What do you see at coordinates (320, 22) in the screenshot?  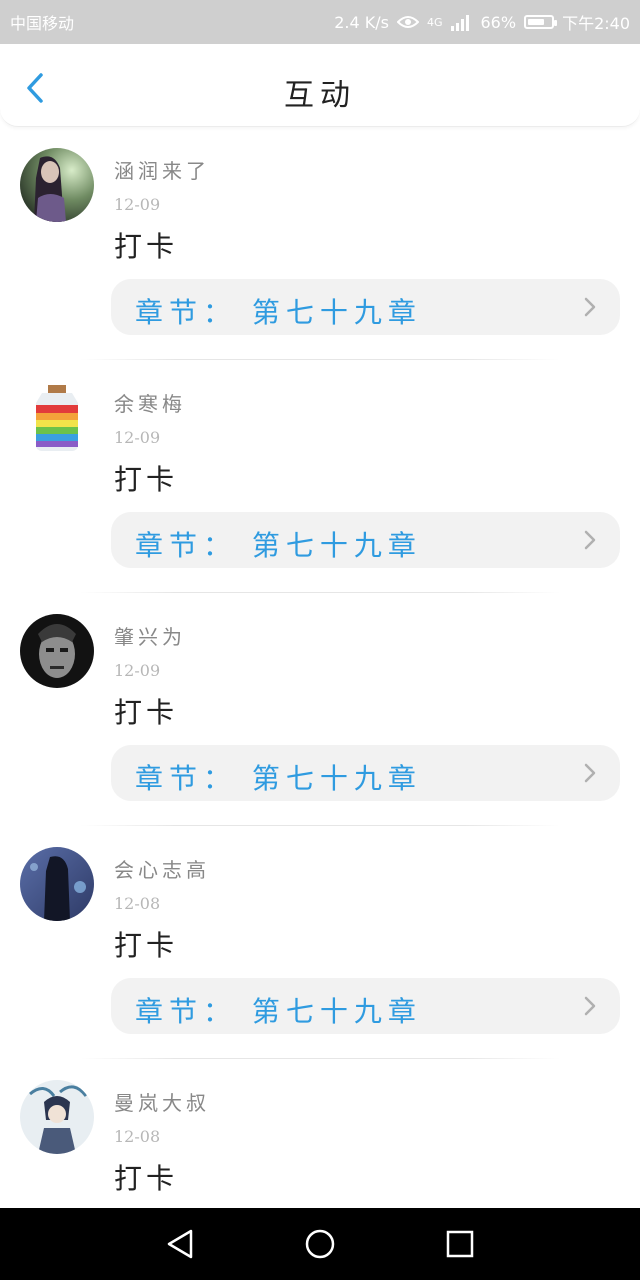 I see `status-bar: 中国移动 2.4 K/s 4G 66% 下午2:40` at bounding box center [320, 22].